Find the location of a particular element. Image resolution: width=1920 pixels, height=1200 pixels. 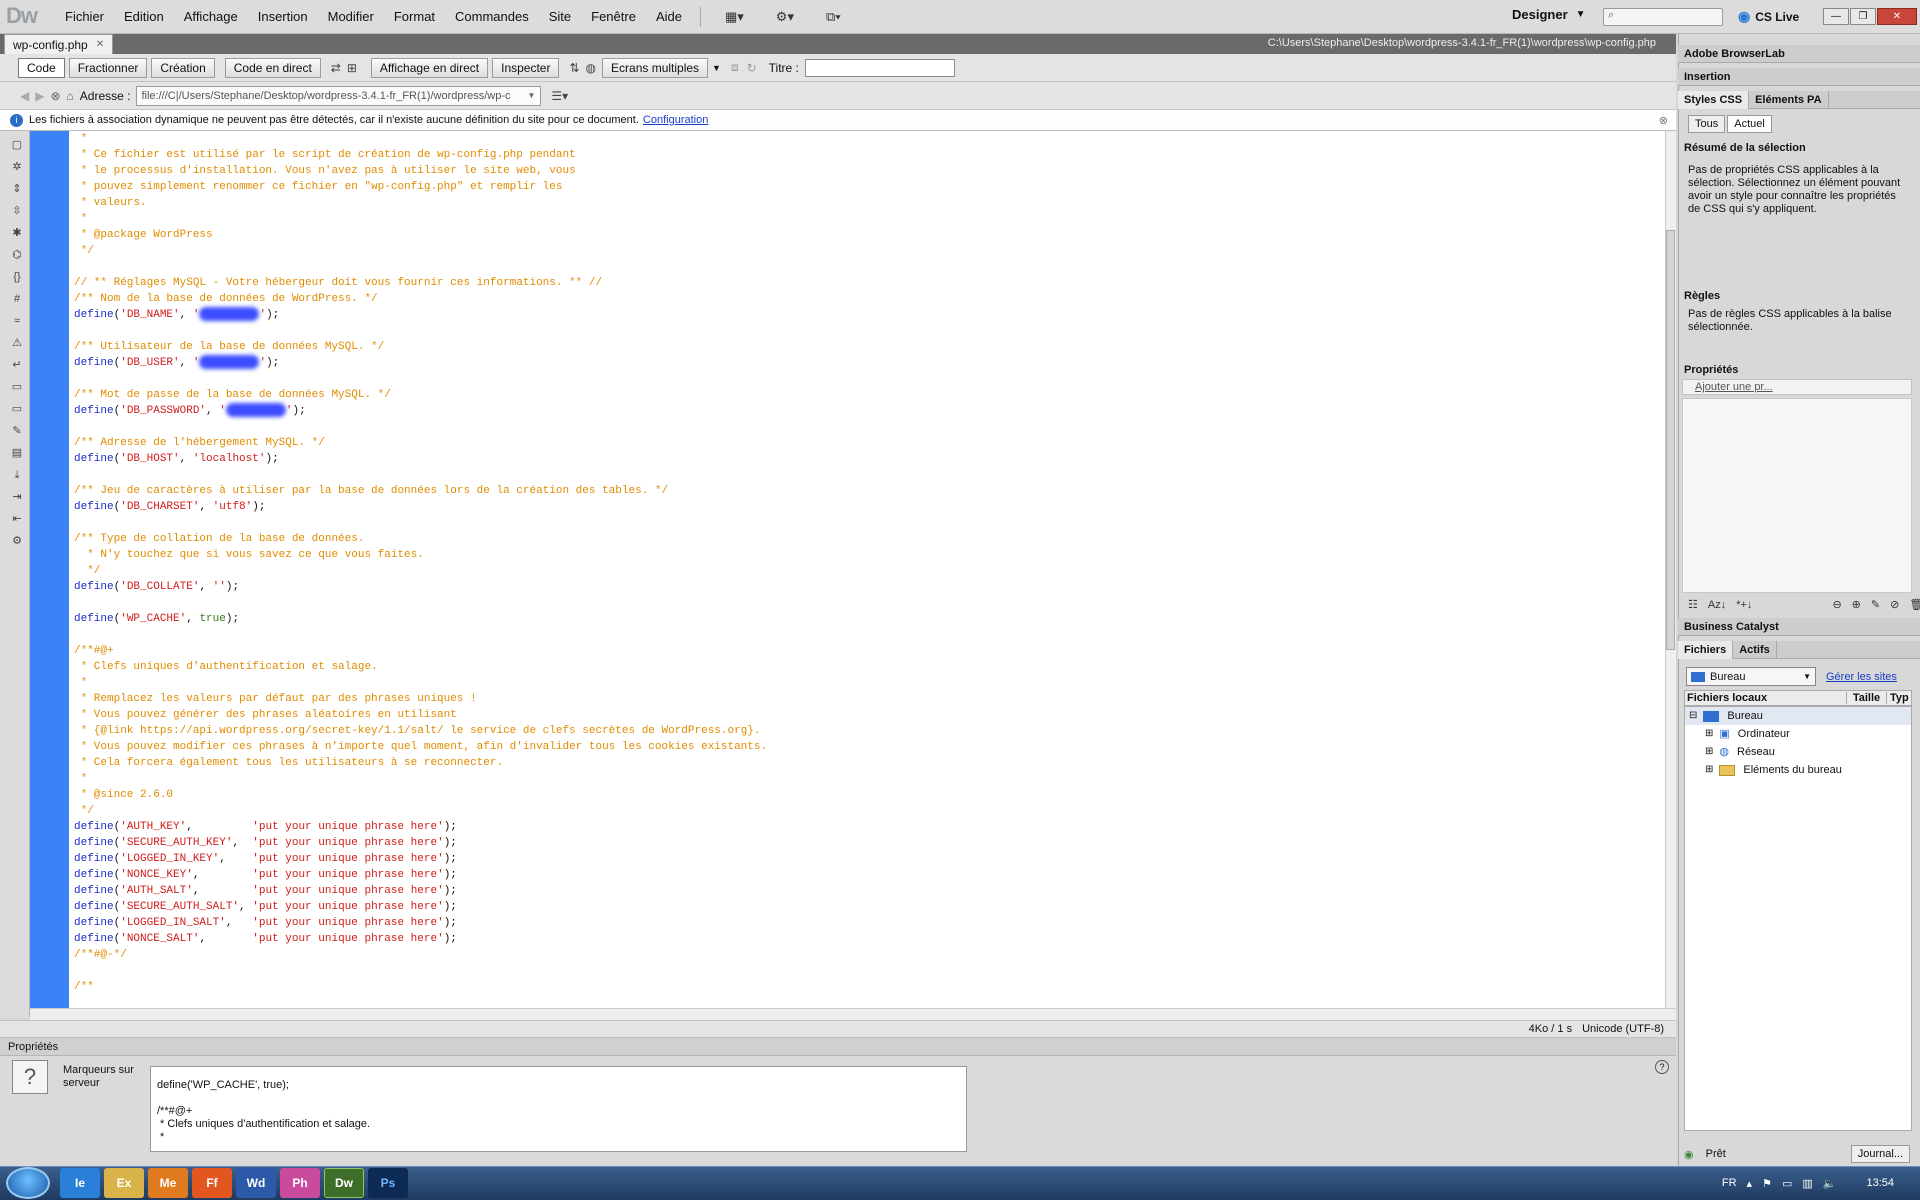

code-line: 26 is located at coordinates (867, 379).